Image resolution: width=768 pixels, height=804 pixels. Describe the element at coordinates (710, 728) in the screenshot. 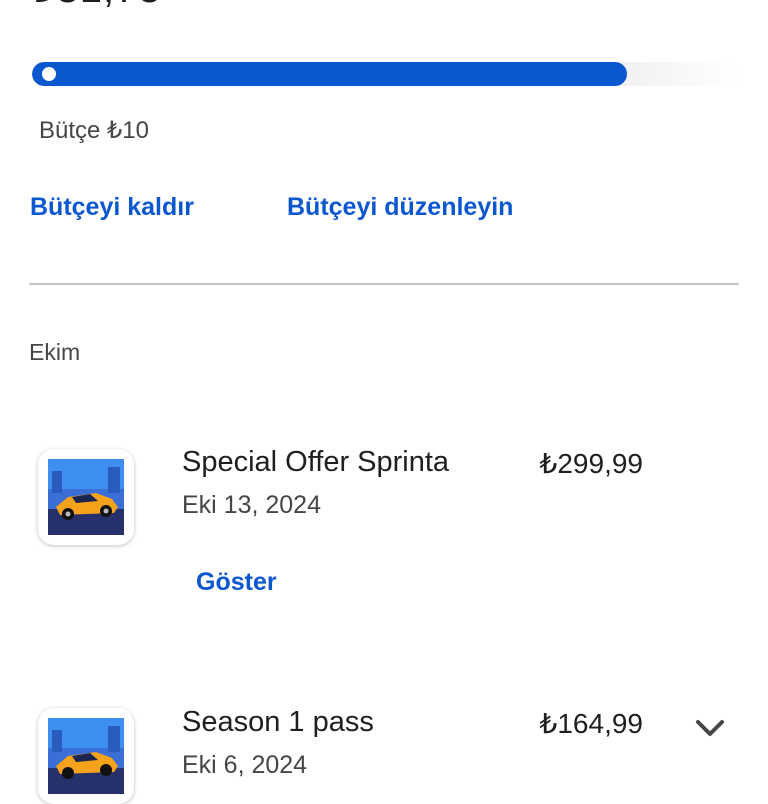

I see `chevron-down-icon` at that location.